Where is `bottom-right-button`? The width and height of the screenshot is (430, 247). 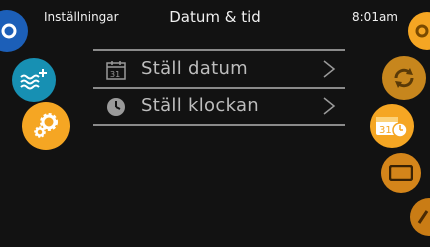
bottom-right-button is located at coordinates (420, 217).